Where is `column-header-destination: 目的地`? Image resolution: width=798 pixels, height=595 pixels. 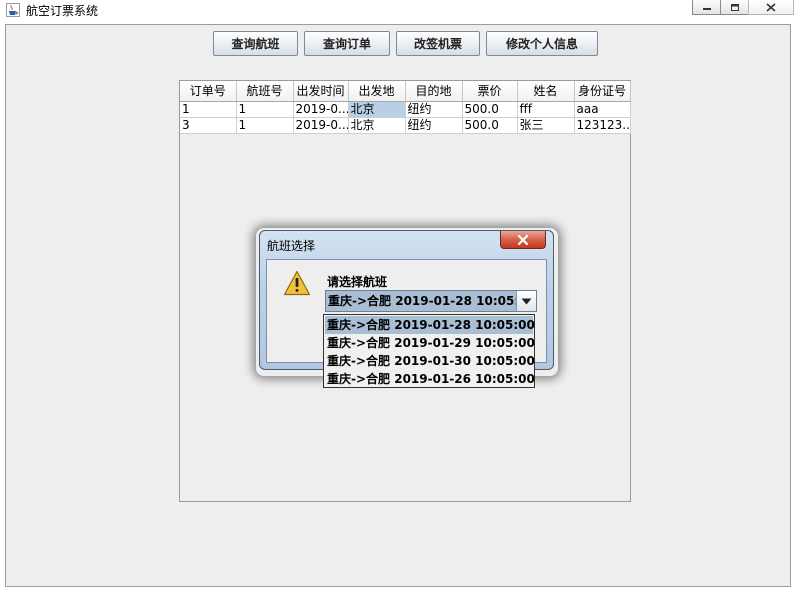
column-header-destination: 目的地 is located at coordinates (434, 91).